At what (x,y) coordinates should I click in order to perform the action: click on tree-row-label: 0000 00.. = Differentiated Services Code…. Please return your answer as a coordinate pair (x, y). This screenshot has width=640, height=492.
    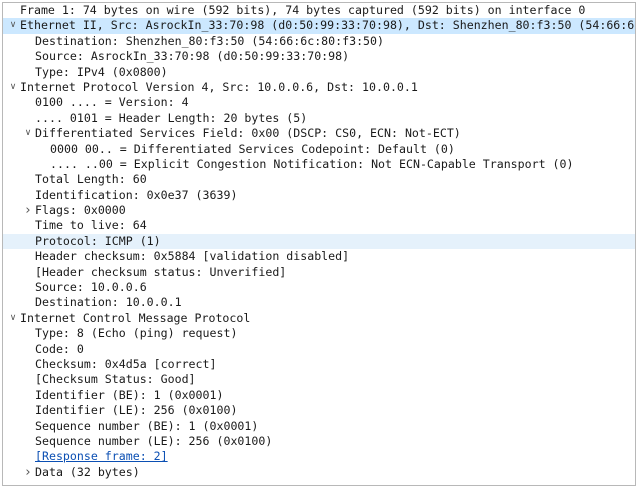
    Looking at the image, I should click on (252, 148).